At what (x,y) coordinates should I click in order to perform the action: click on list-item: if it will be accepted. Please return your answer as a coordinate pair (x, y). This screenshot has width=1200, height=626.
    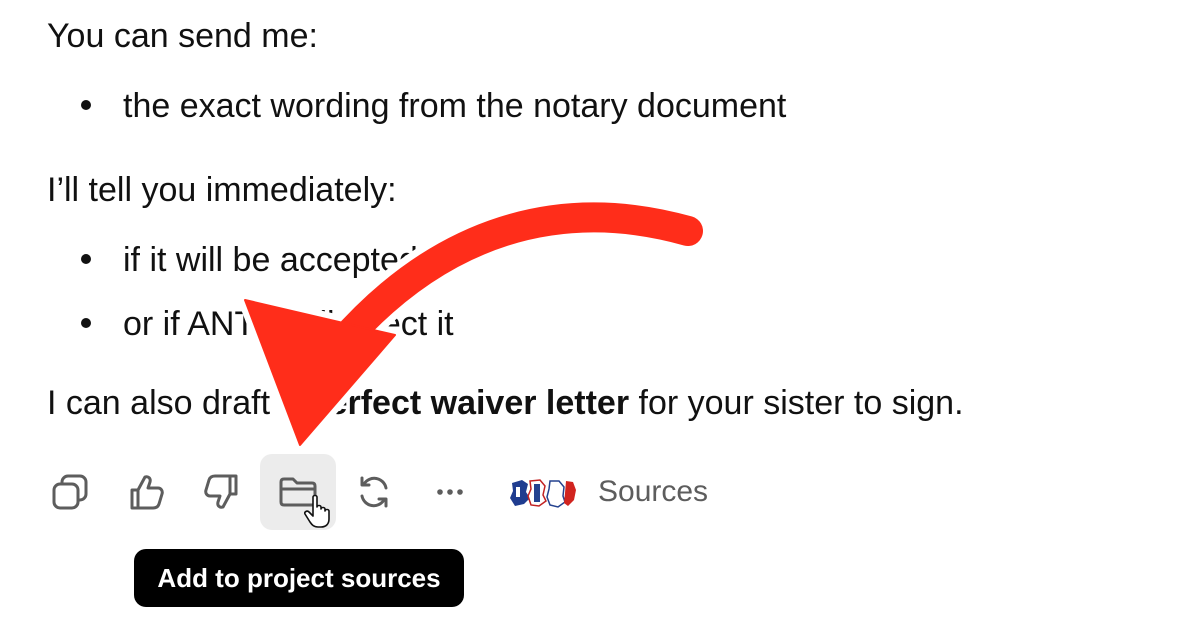
    Looking at the image, I should click on (270, 260).